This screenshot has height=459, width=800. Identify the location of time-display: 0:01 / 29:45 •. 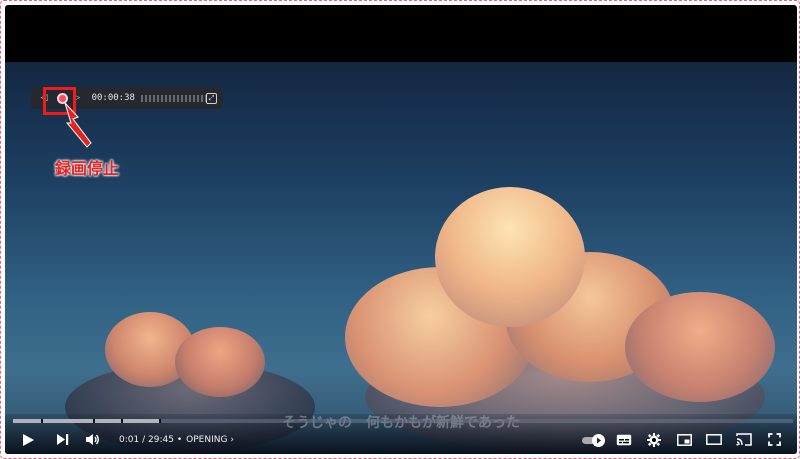
(150, 440).